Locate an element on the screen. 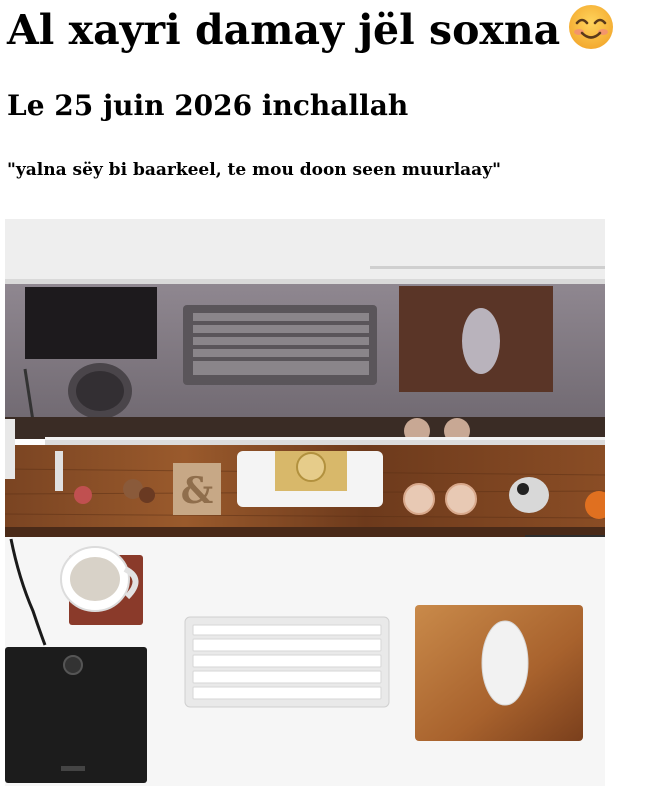 This screenshot has height=786, width=645. smiling-face-icon is located at coordinates (591, 27).